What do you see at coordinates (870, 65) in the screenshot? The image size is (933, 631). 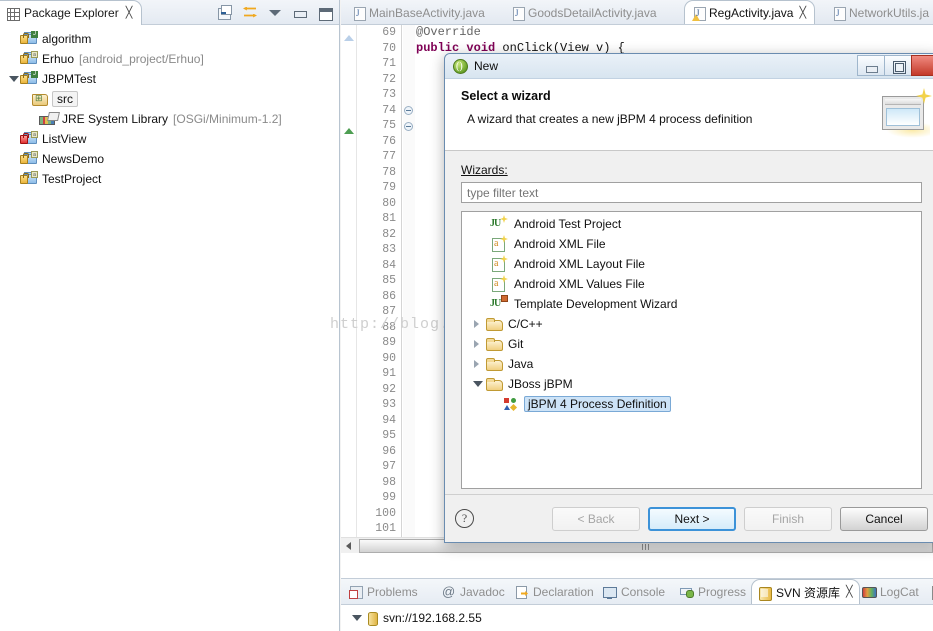 I see `dialog-minimize-button` at bounding box center [870, 65].